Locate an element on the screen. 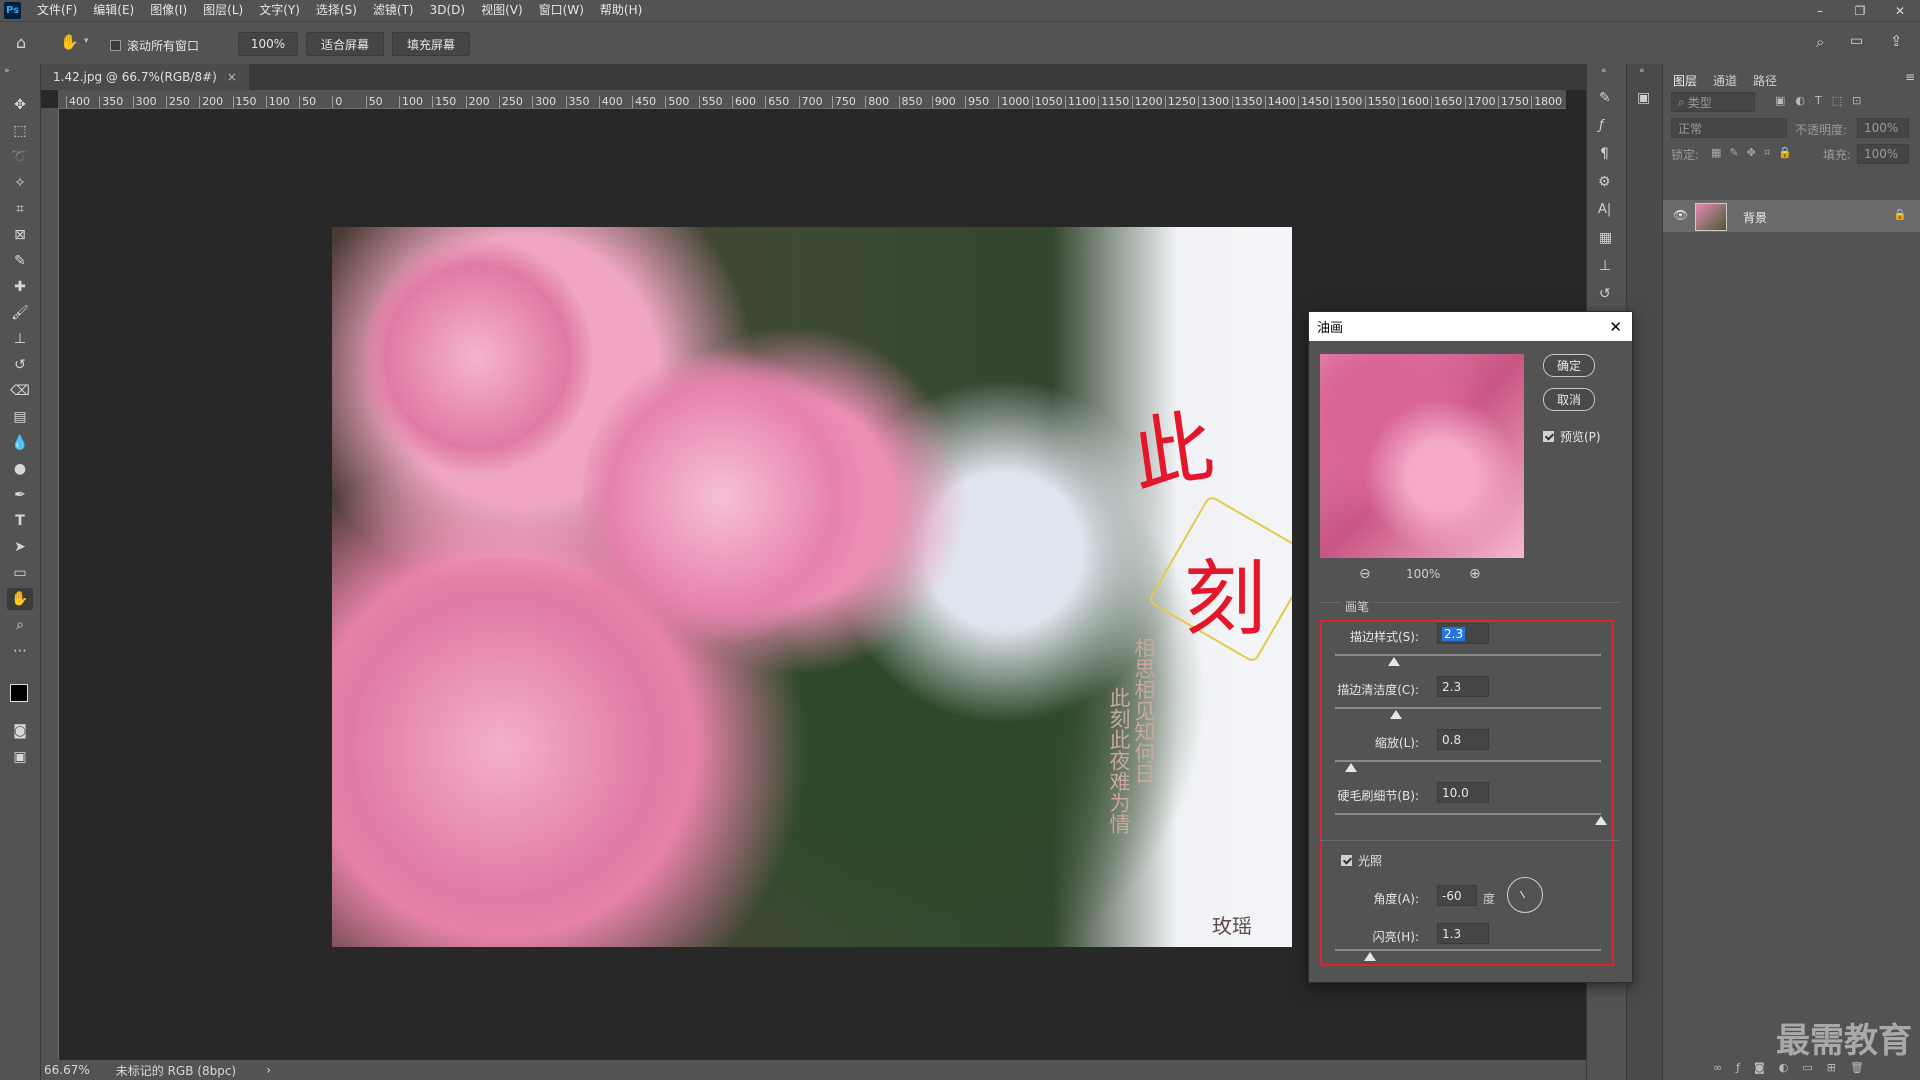 Image resolution: width=1920 pixels, height=1080 pixels. layer-name: 背景 is located at coordinates (1755, 217).